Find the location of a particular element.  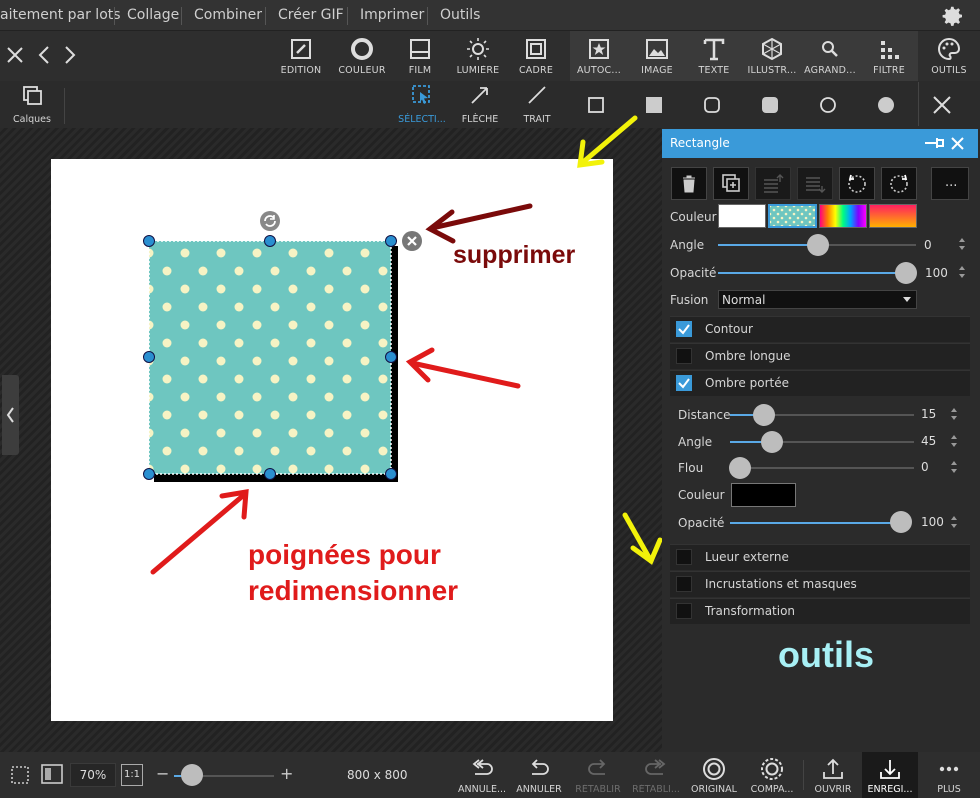

distance-spinner-icon is located at coordinates (954, 414).